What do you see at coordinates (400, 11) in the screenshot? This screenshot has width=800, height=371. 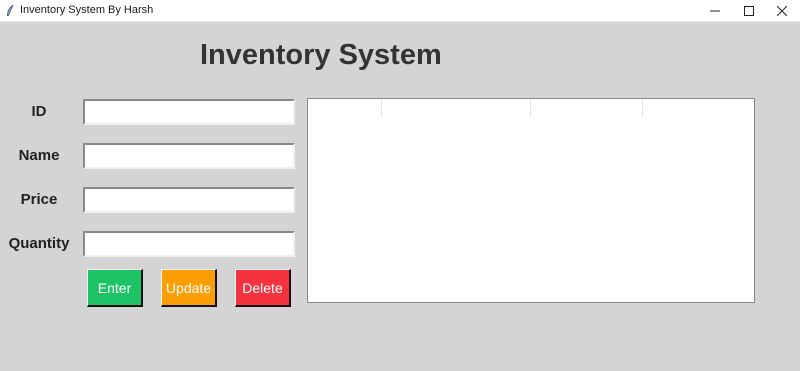 I see `window-titlebar: Inventory System By Harsh` at bounding box center [400, 11].